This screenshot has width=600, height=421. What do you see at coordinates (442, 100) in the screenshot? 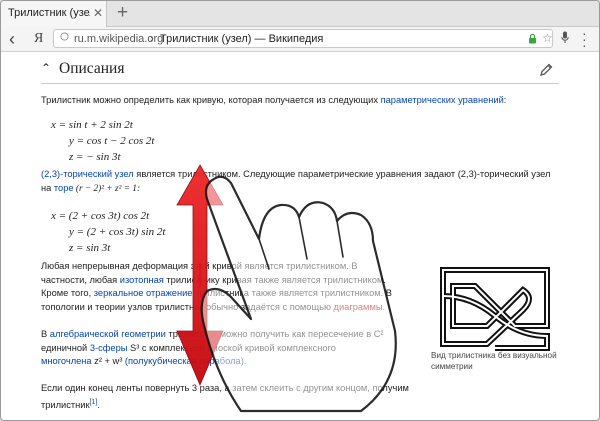
I see `parametric-equations-link: параметрических уравнений` at bounding box center [442, 100].